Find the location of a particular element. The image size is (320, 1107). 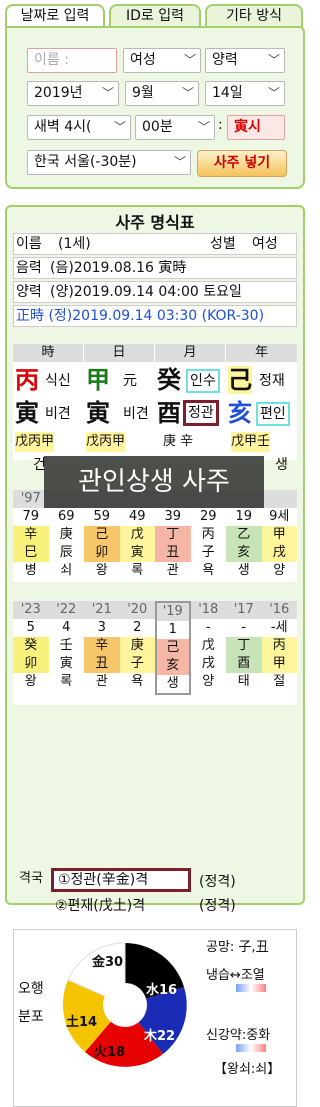

minute-value: 00분 is located at coordinates (157, 127).